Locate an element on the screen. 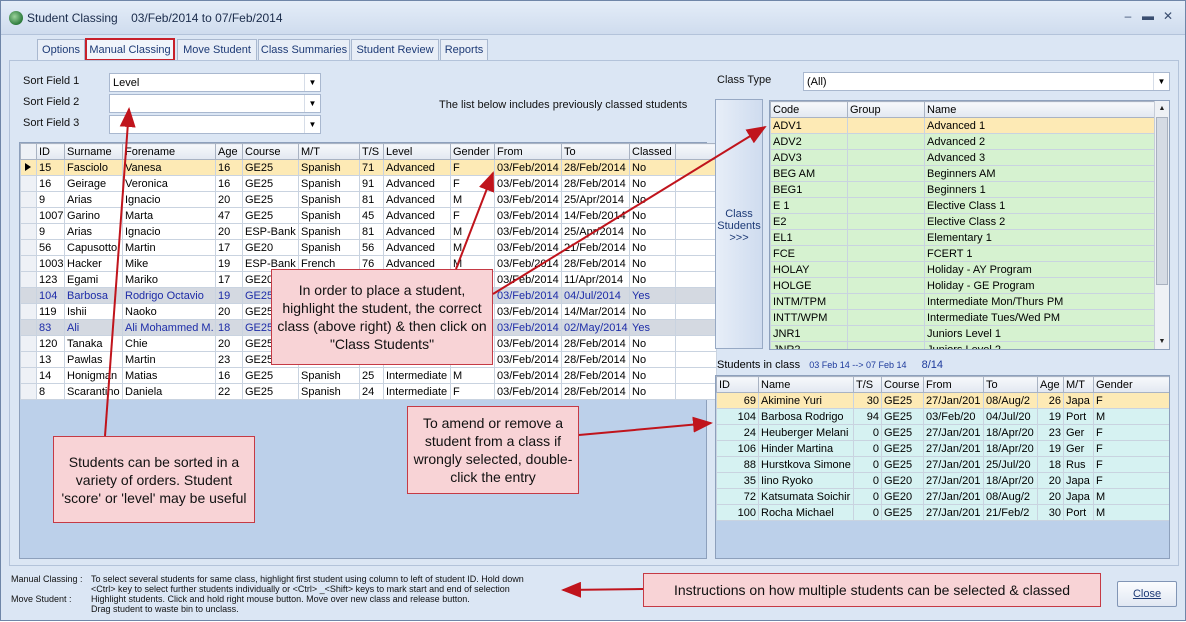 Image resolution: width=1186 pixels, height=622 pixels. class-student-cell: Akimine Yuri is located at coordinates (806, 400).